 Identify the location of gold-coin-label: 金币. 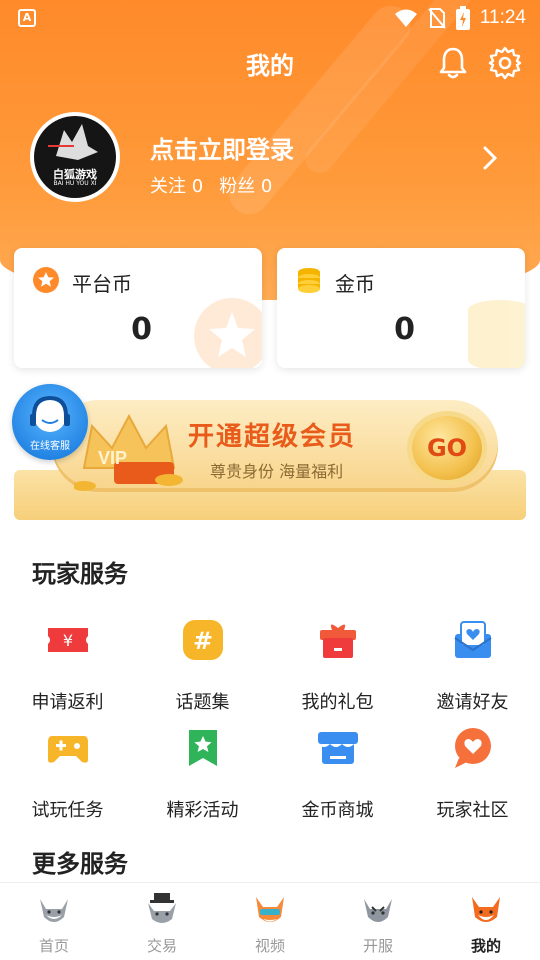
(355, 284).